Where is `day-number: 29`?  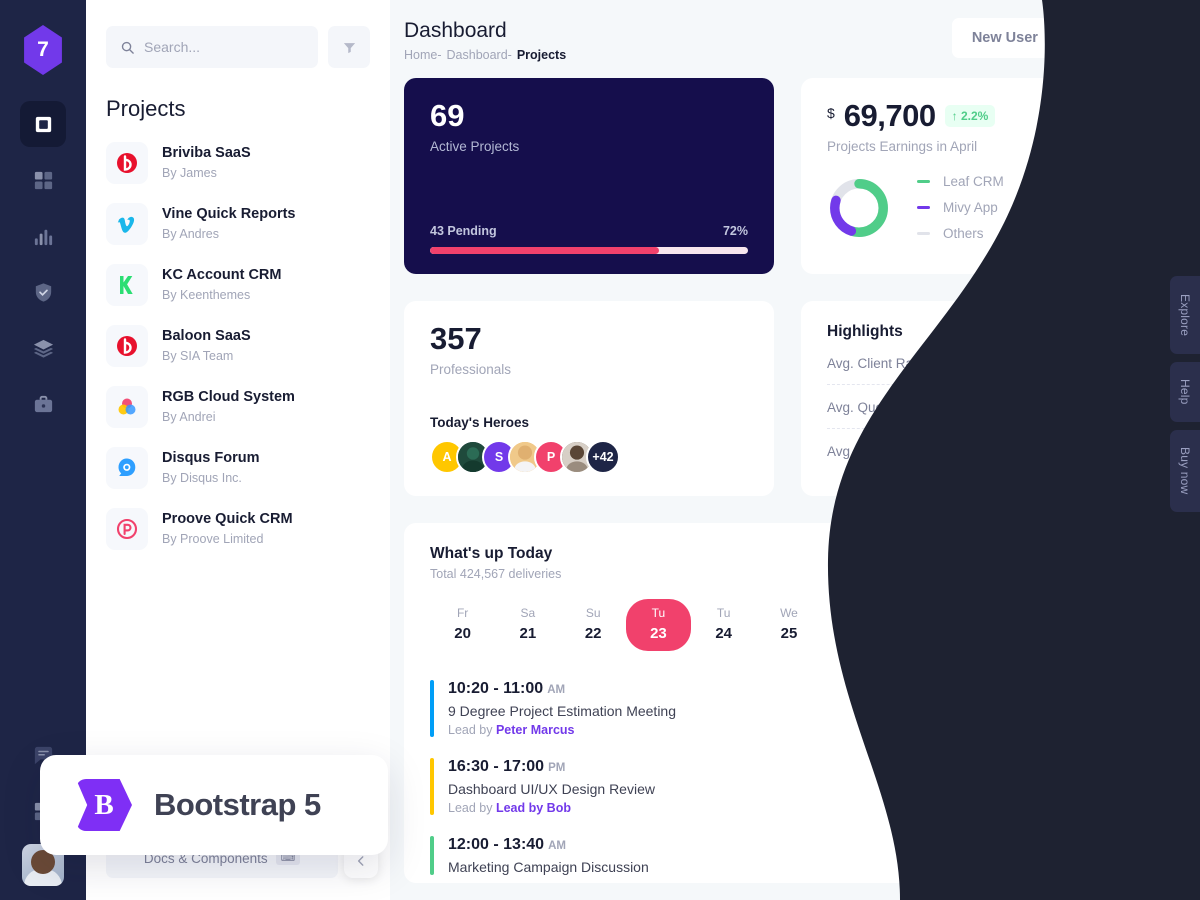
day-number: 29 is located at coordinates (1050, 634).